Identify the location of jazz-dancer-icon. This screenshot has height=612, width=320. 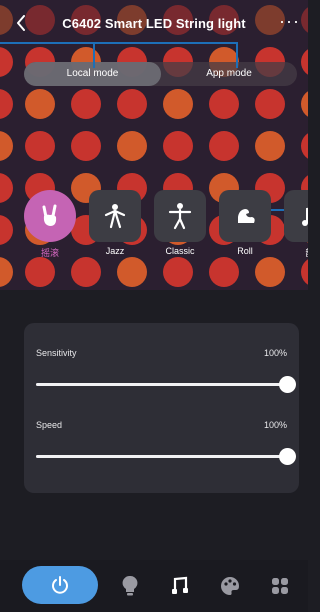
(115, 216).